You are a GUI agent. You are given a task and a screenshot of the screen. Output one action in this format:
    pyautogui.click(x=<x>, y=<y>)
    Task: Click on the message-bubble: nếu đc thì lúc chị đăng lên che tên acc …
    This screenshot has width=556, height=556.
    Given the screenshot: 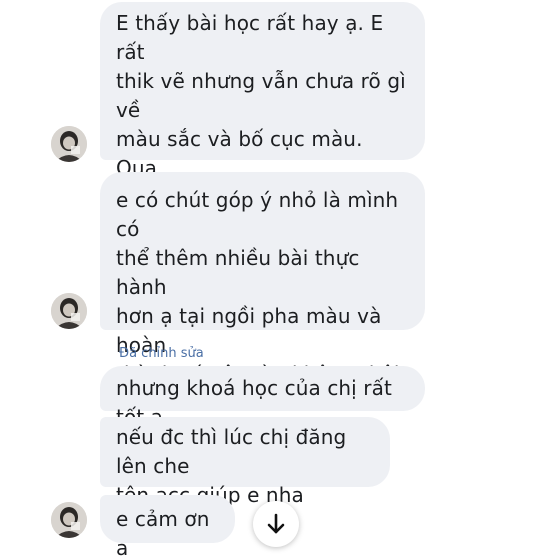 What is the action you would take?
    pyautogui.click(x=245, y=462)
    